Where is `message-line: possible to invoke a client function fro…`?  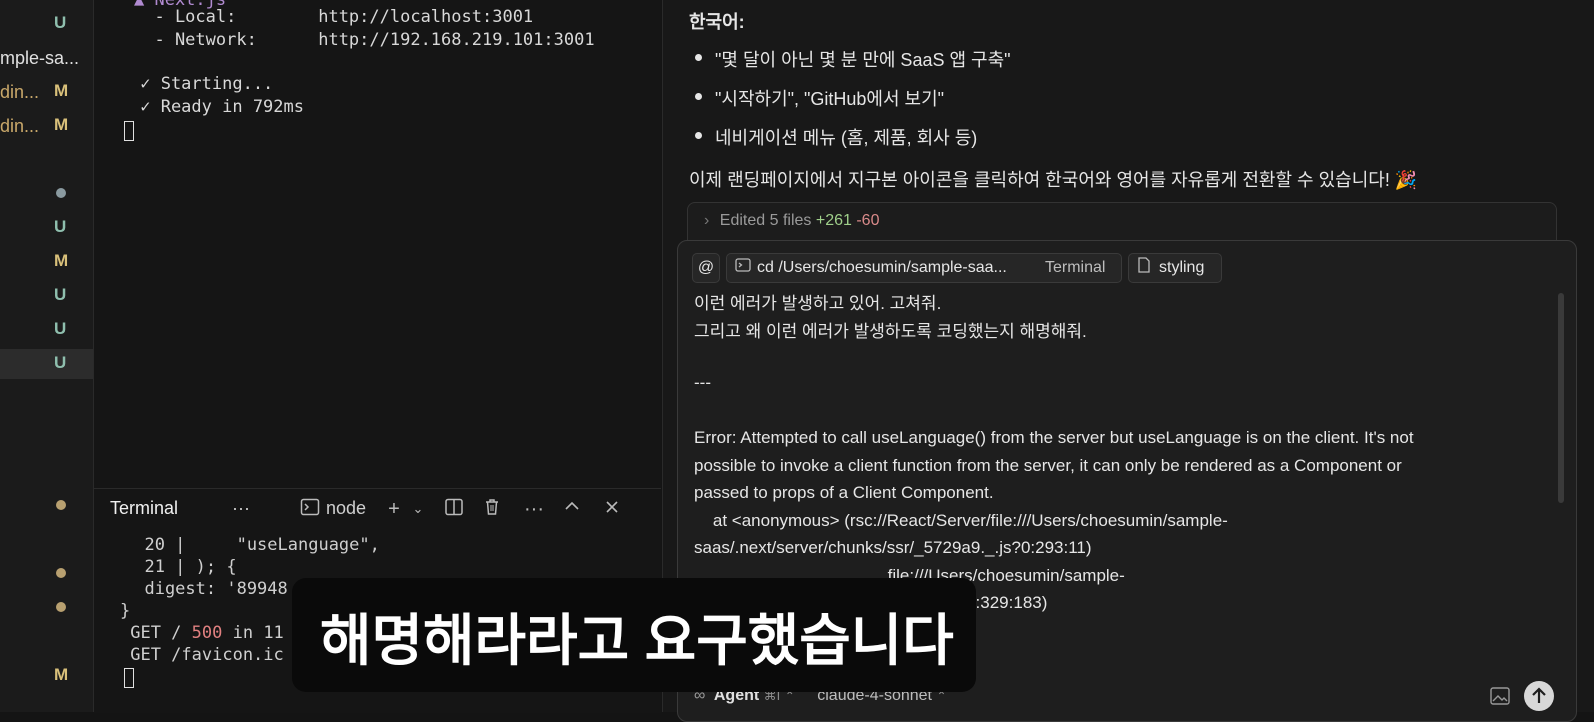 message-line: possible to invoke a client function fro… is located at coordinates (1048, 465).